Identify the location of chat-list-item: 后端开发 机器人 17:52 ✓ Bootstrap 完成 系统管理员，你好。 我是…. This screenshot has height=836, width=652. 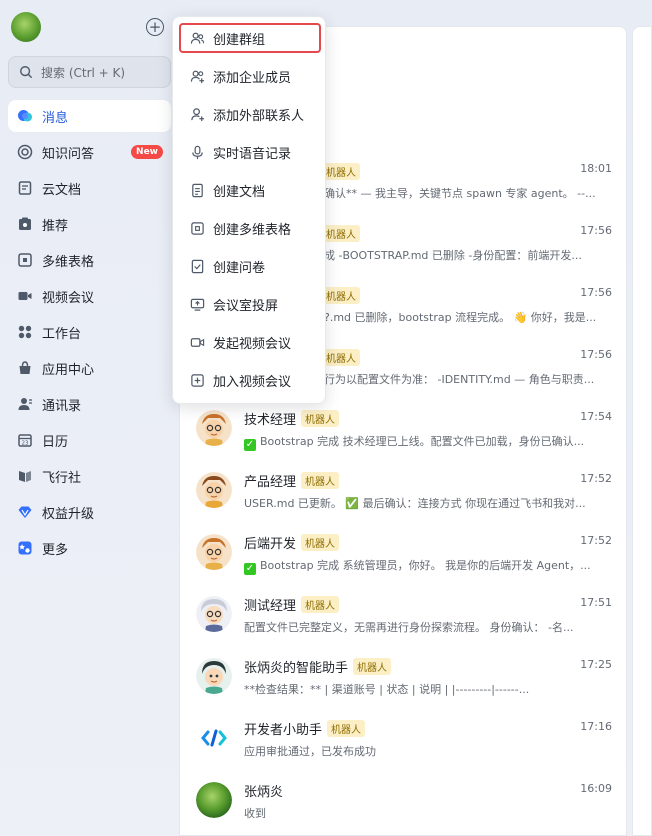
(404, 556).